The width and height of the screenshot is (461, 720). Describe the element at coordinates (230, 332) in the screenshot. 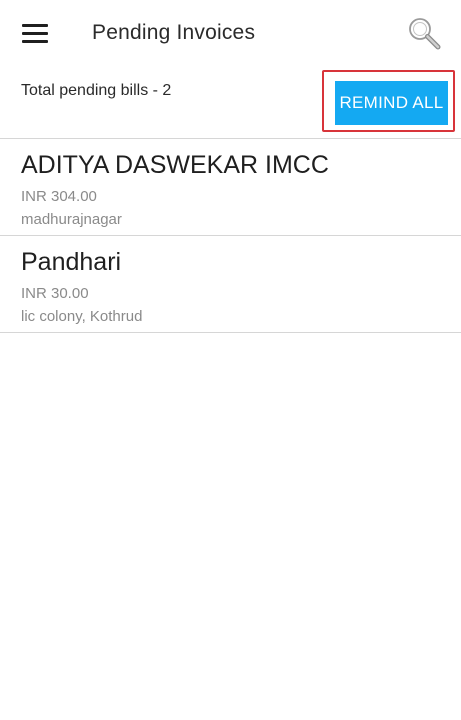

I see `divider` at that location.